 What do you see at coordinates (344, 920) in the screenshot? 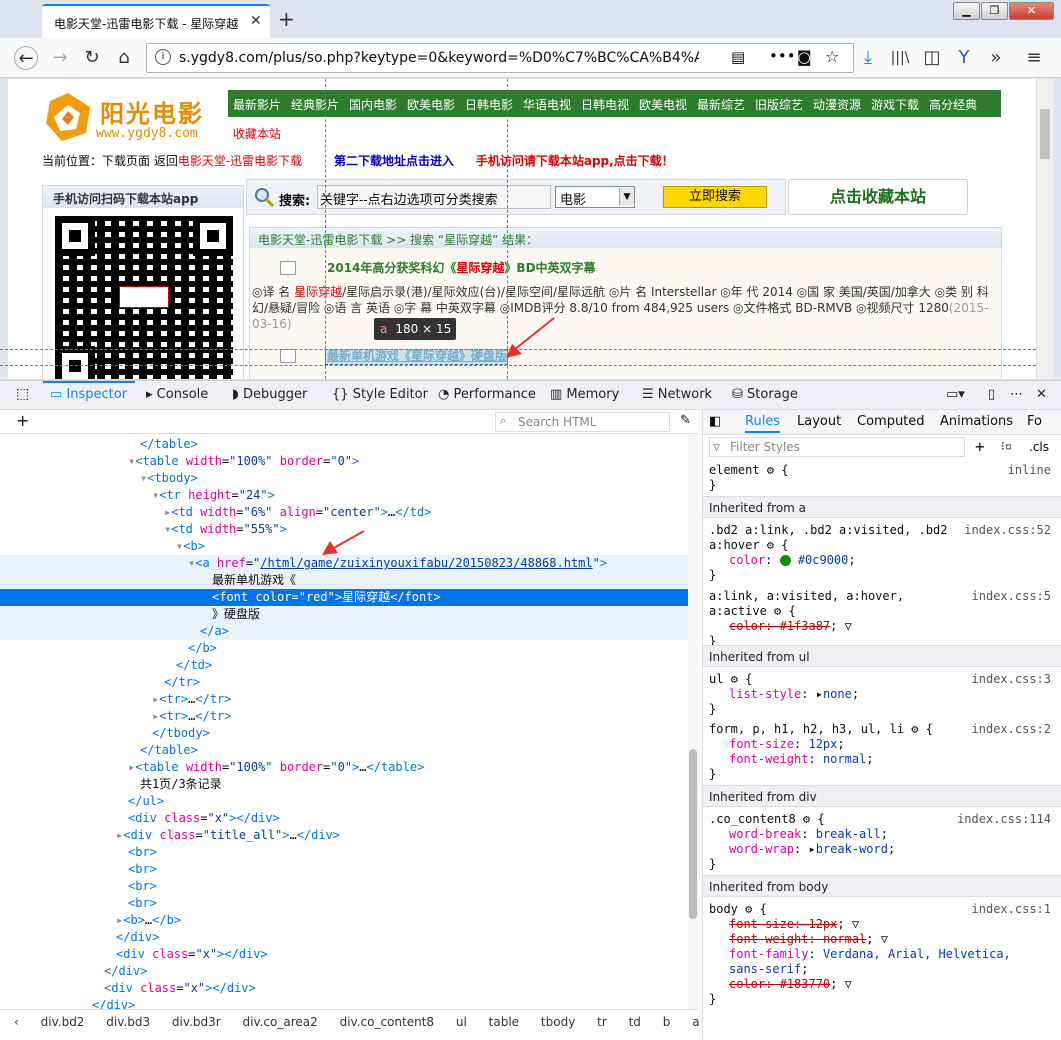
I see `markup-line: ▸<b>…</b>` at bounding box center [344, 920].